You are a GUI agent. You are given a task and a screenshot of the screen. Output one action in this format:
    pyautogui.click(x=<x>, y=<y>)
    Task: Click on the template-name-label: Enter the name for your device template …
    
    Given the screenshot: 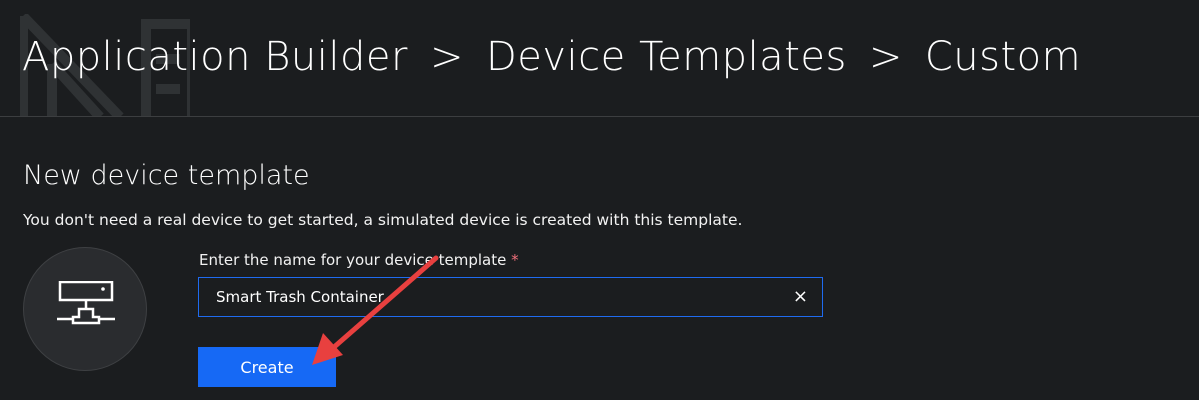 What is the action you would take?
    pyautogui.click(x=359, y=260)
    